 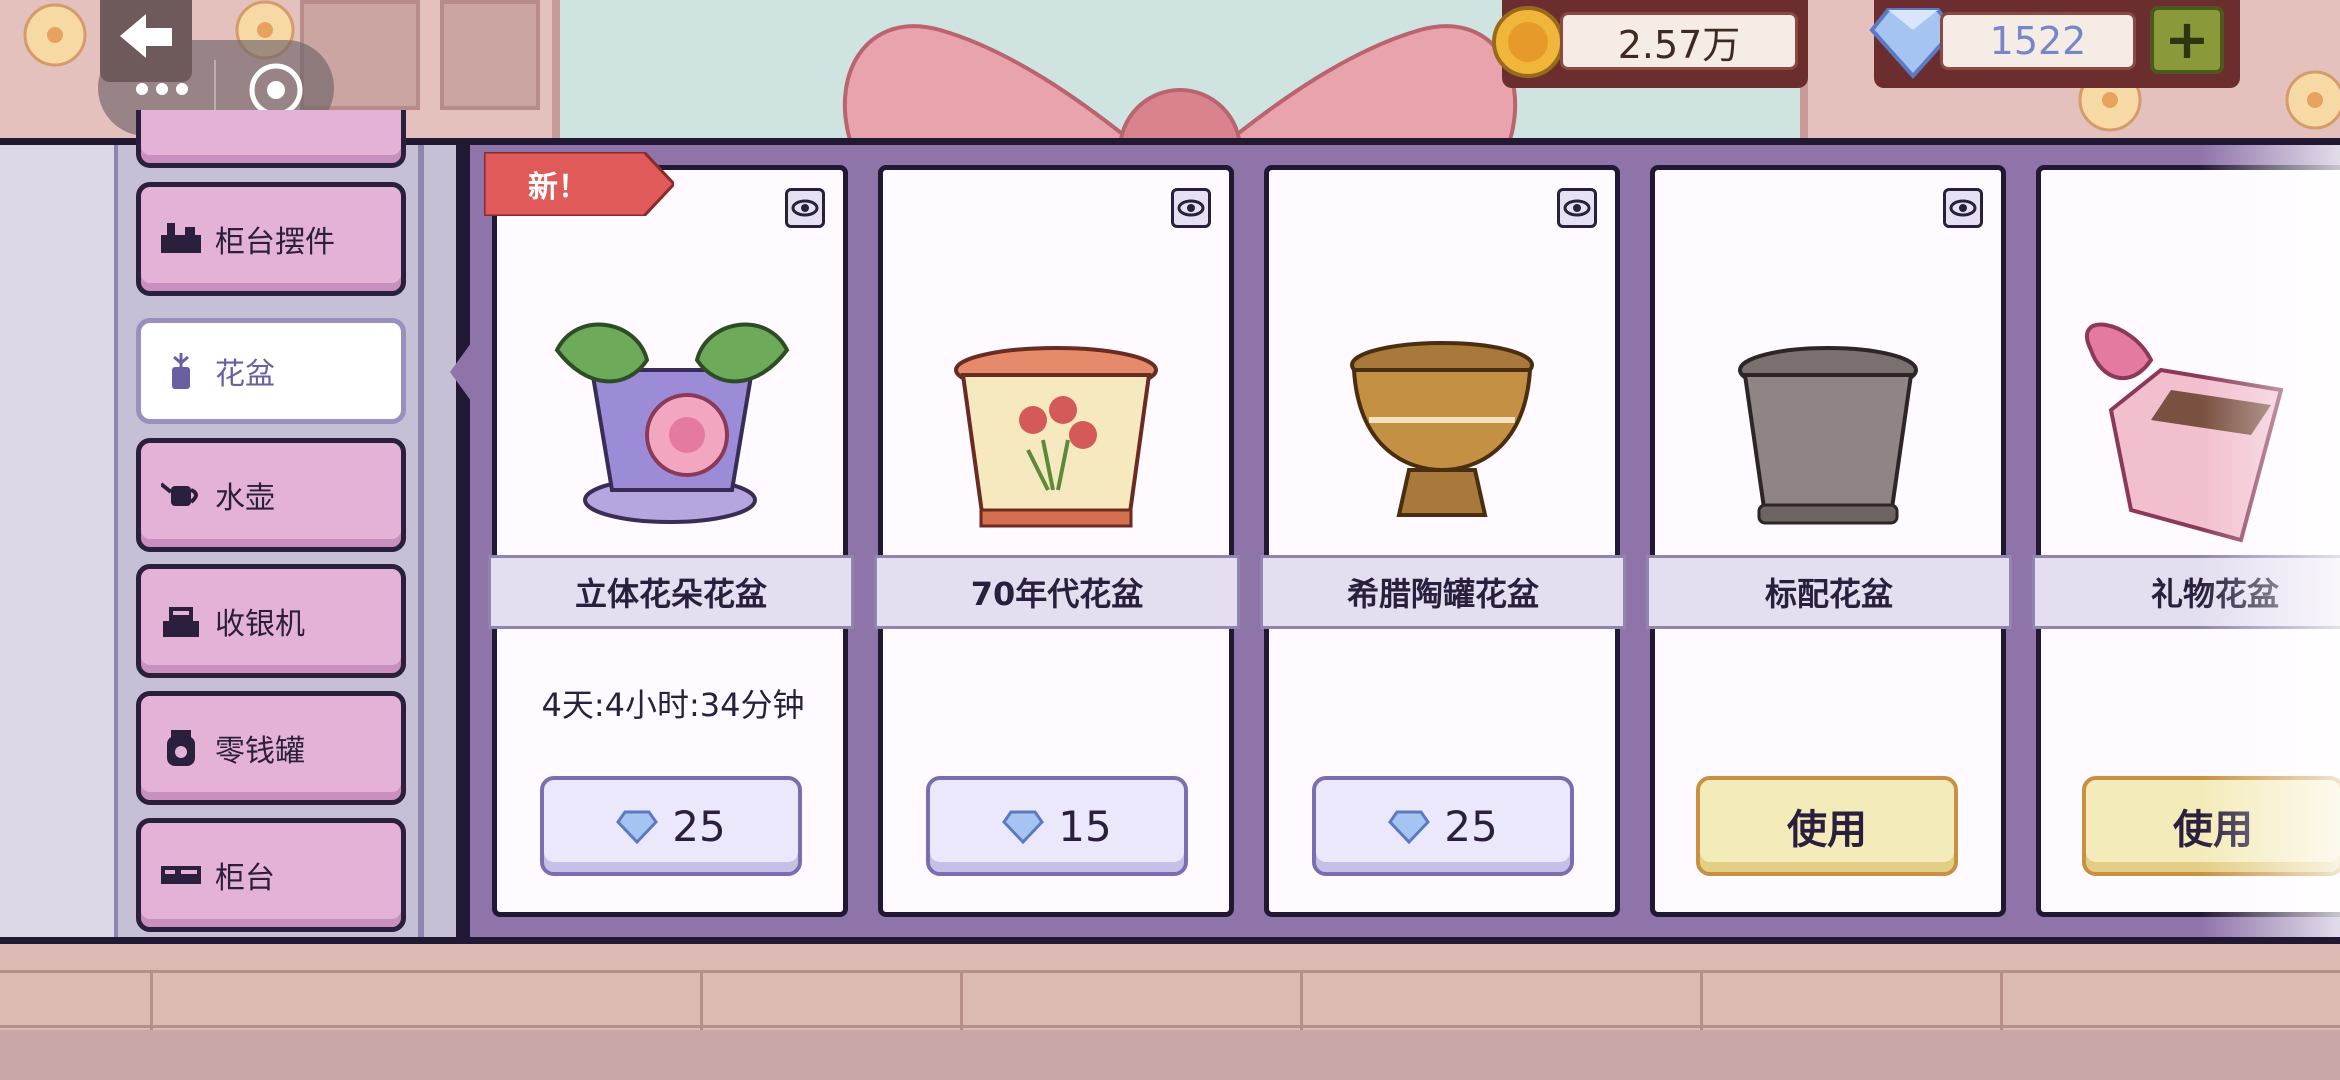 I want to click on coin-count: 2.57万, so click(x=1679, y=41).